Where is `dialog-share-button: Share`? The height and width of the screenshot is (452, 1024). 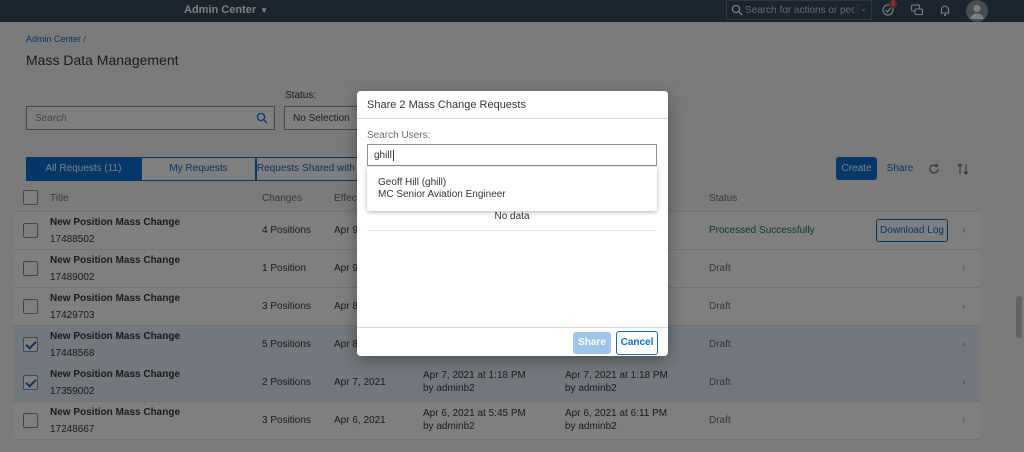
dialog-share-button: Share is located at coordinates (592, 343).